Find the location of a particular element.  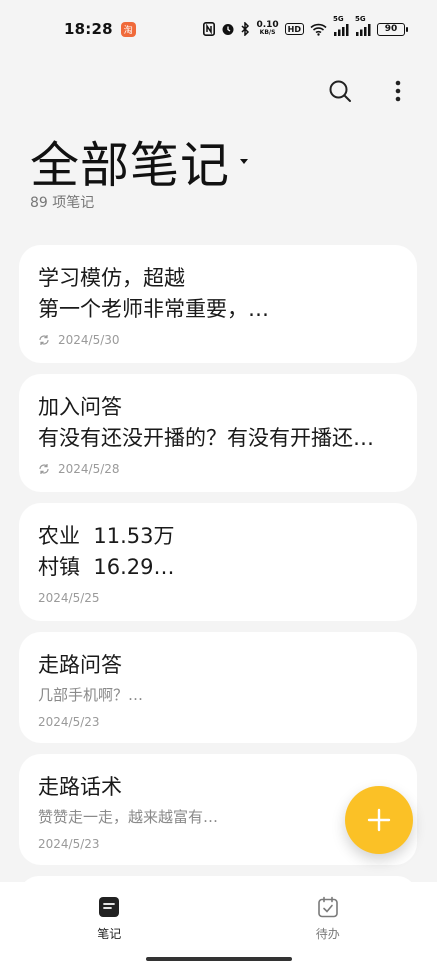

note-title: 加入问答 is located at coordinates (80, 407).